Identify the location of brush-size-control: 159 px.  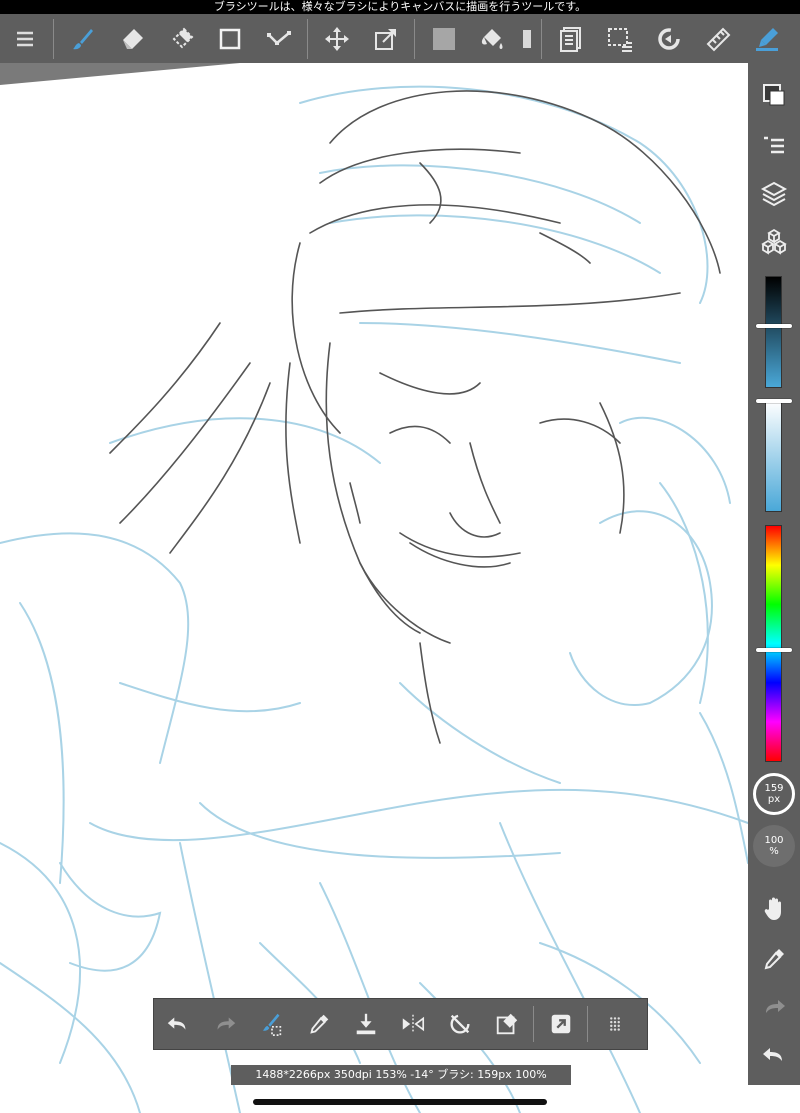
(774, 794).